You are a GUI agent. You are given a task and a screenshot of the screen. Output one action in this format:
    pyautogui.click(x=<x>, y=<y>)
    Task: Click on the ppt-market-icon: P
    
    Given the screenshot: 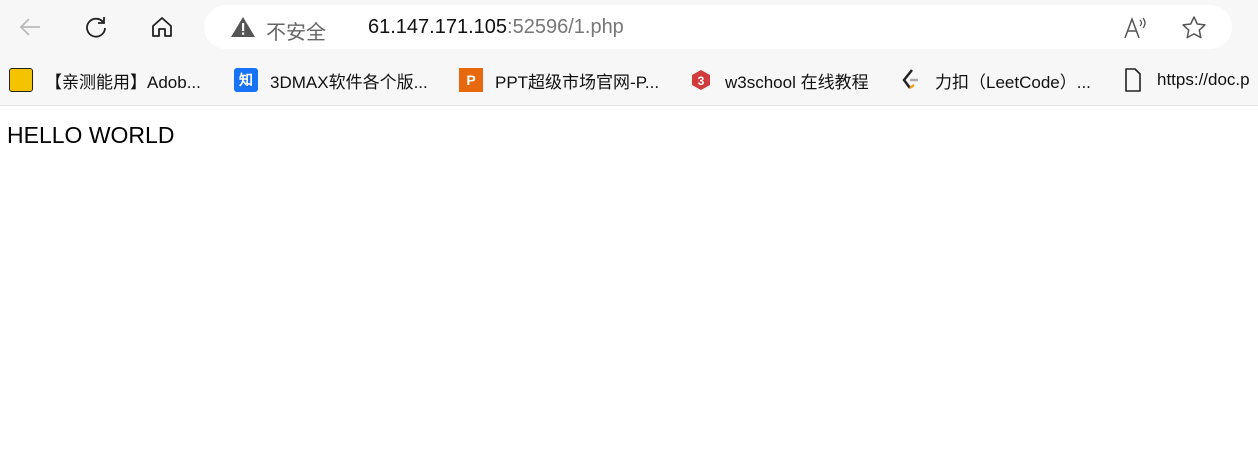 What is the action you would take?
    pyautogui.click(x=471, y=80)
    